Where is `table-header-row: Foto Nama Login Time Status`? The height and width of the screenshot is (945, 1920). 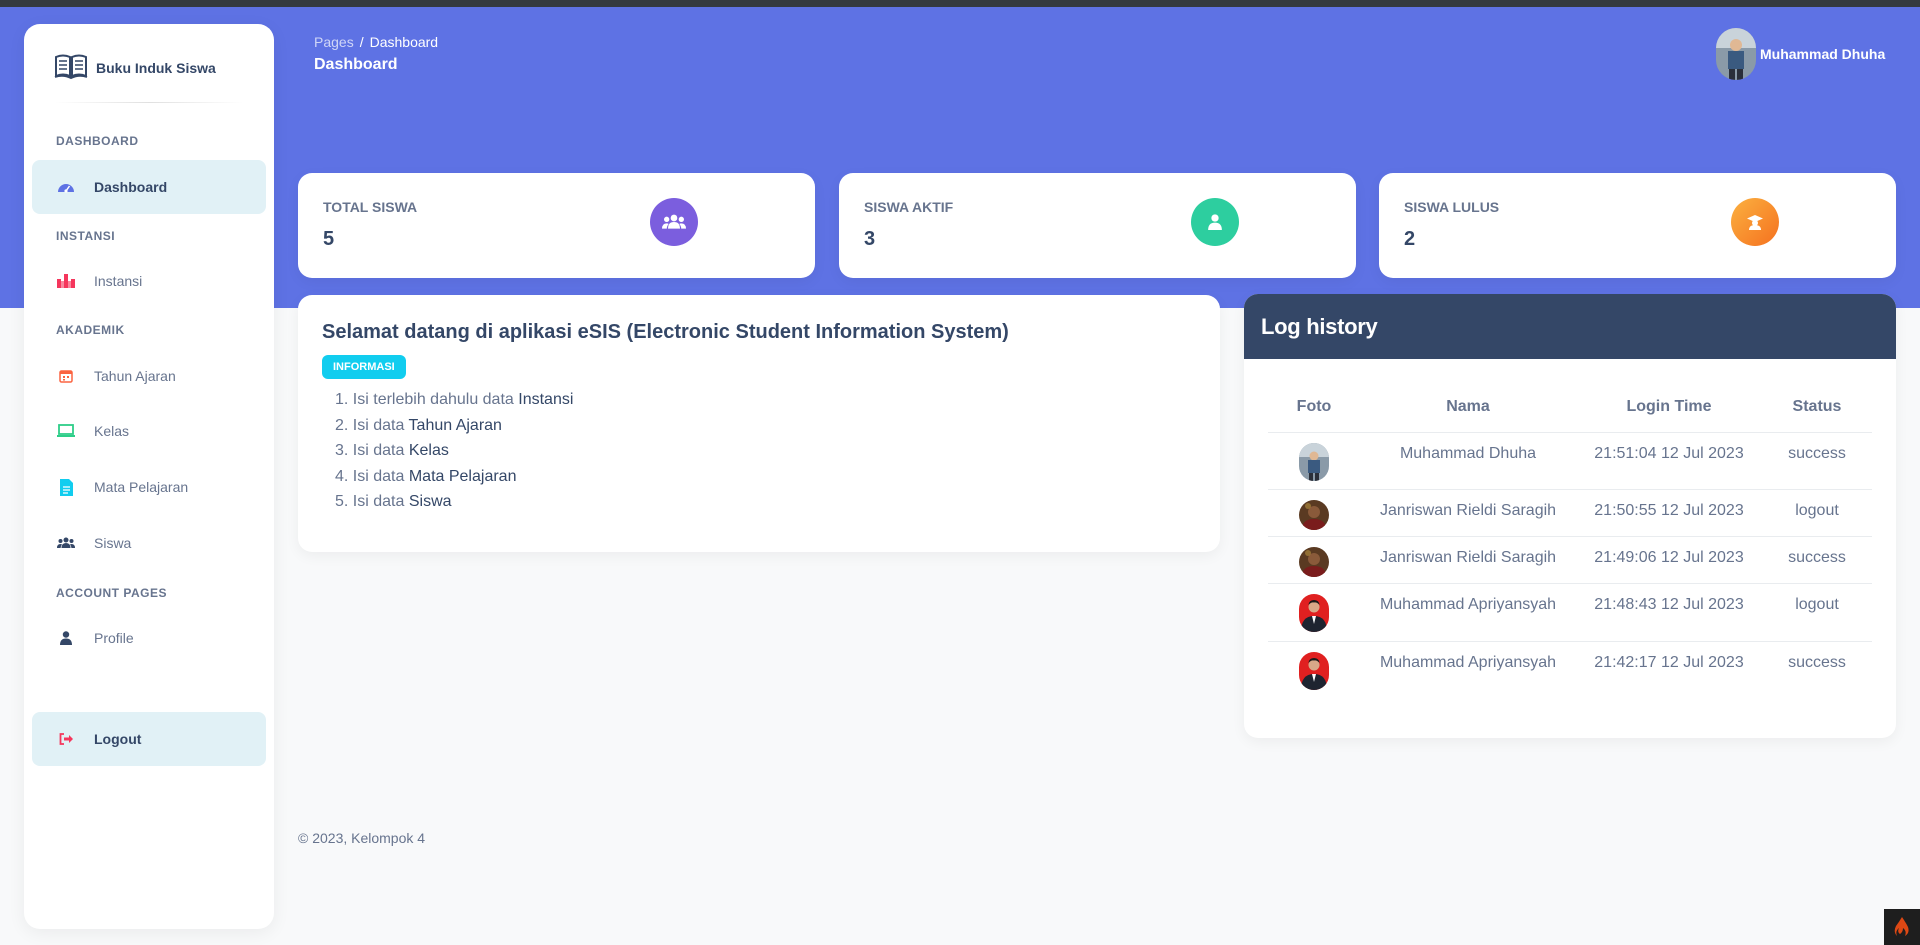 table-header-row: Foto Nama Login Time Status is located at coordinates (1570, 408).